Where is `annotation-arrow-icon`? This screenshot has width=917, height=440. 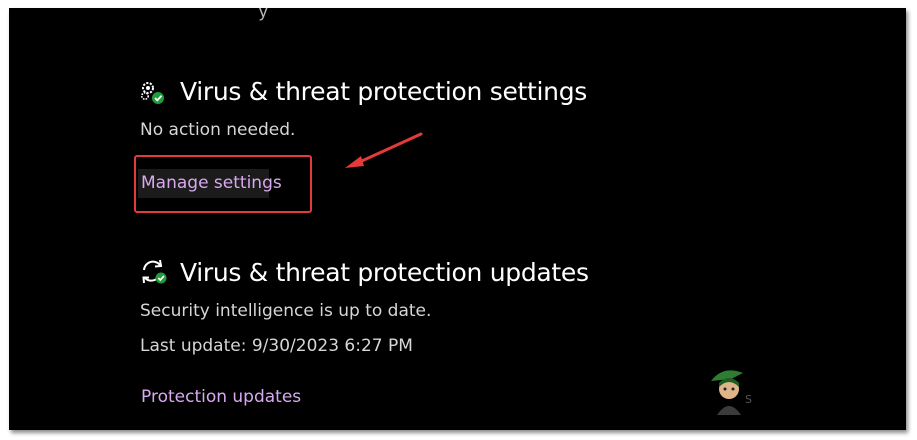
annotation-arrow-icon is located at coordinates (382, 153).